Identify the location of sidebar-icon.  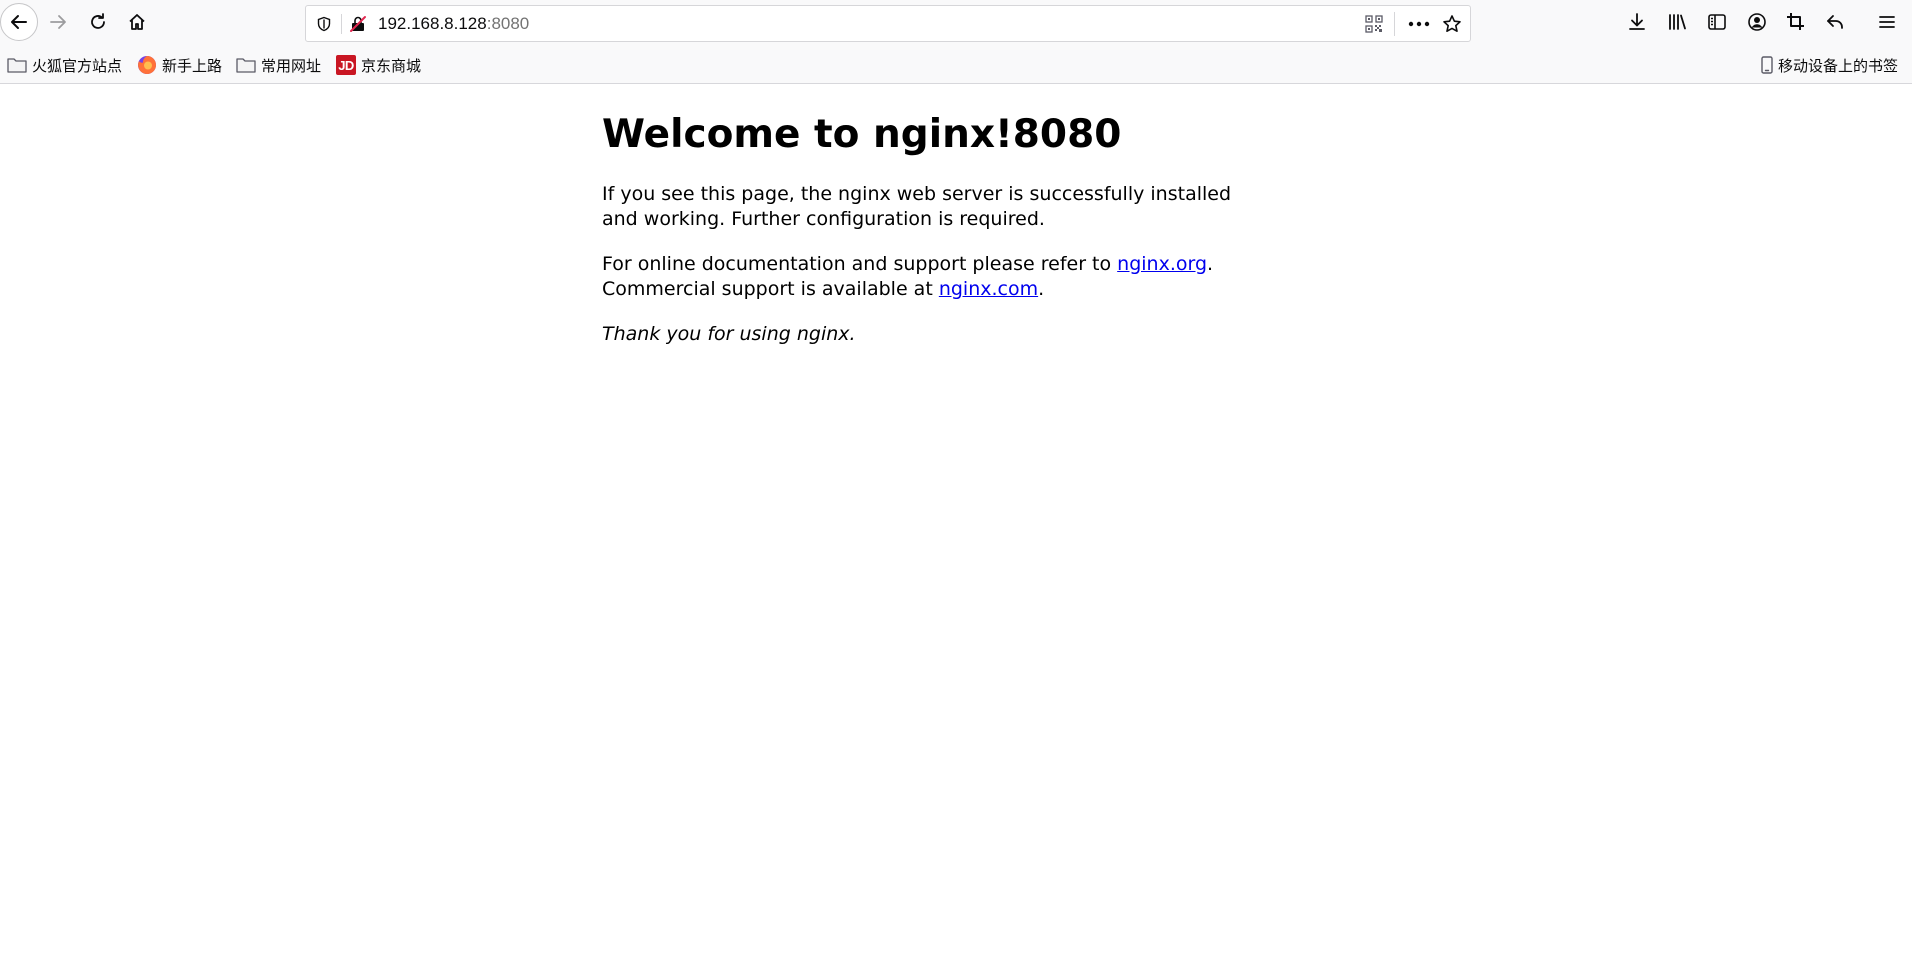
(1717, 22).